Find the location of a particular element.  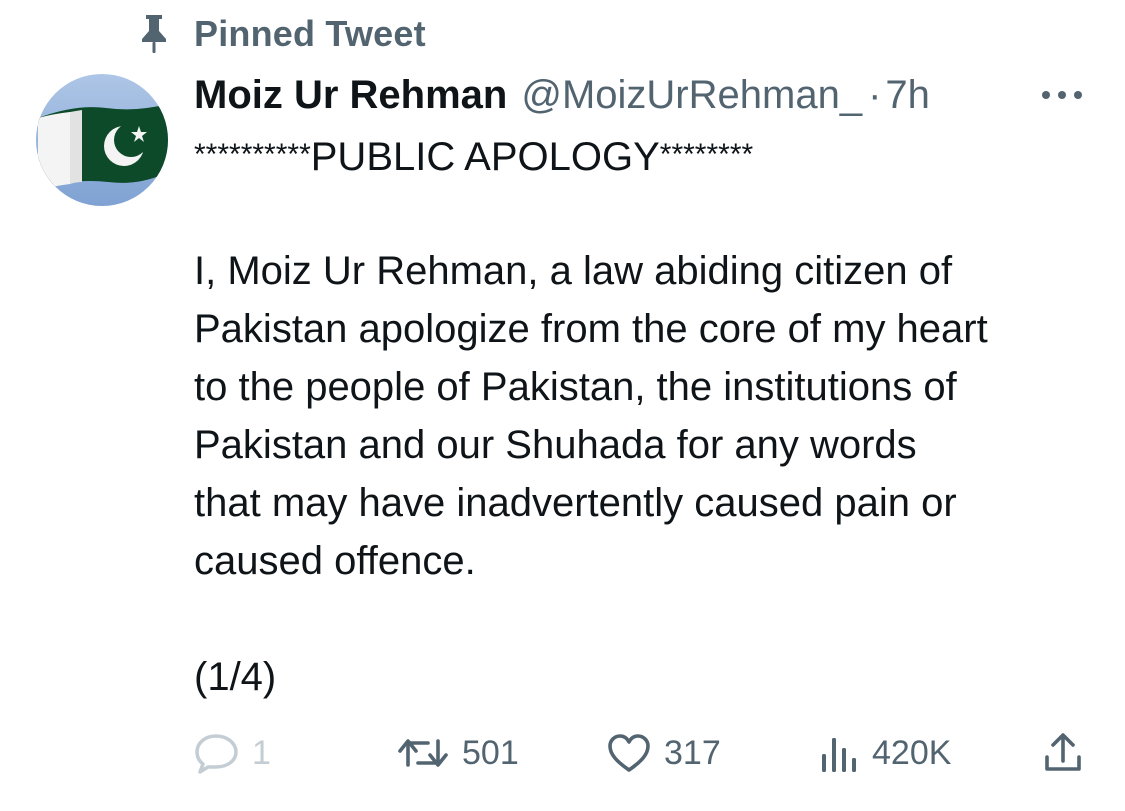

avatar is located at coordinates (102, 140).